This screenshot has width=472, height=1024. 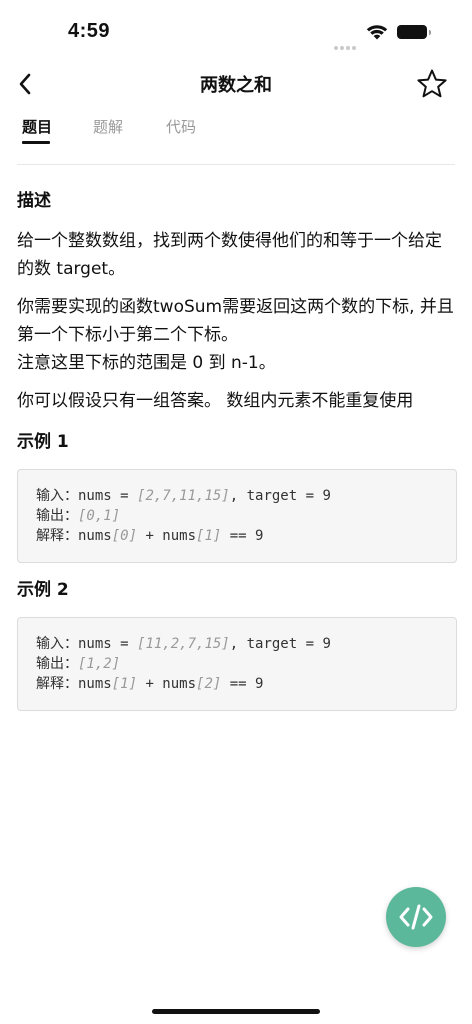 I want to click on example-output-line: 输出：[0,1], so click(x=78, y=516).